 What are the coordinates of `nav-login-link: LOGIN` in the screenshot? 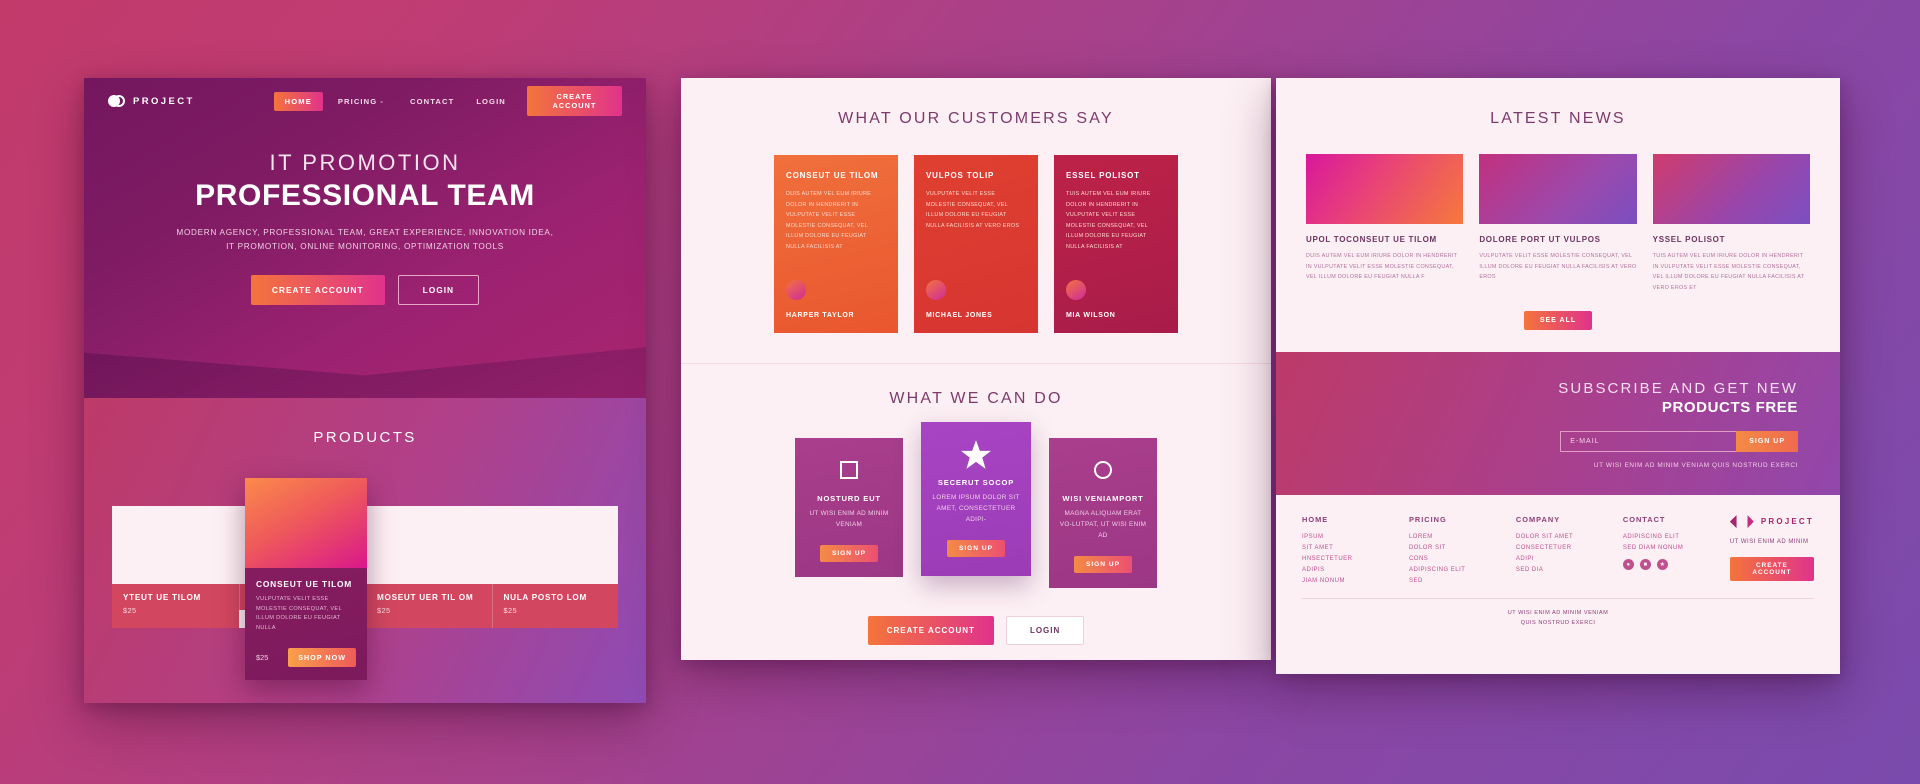 It's located at (491, 101).